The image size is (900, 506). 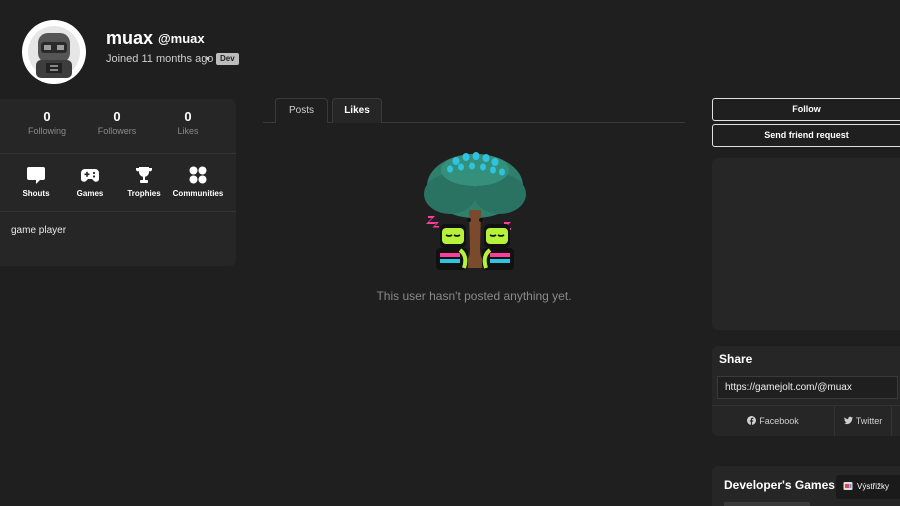 What do you see at coordinates (144, 175) in the screenshot?
I see `trophy-icon` at bounding box center [144, 175].